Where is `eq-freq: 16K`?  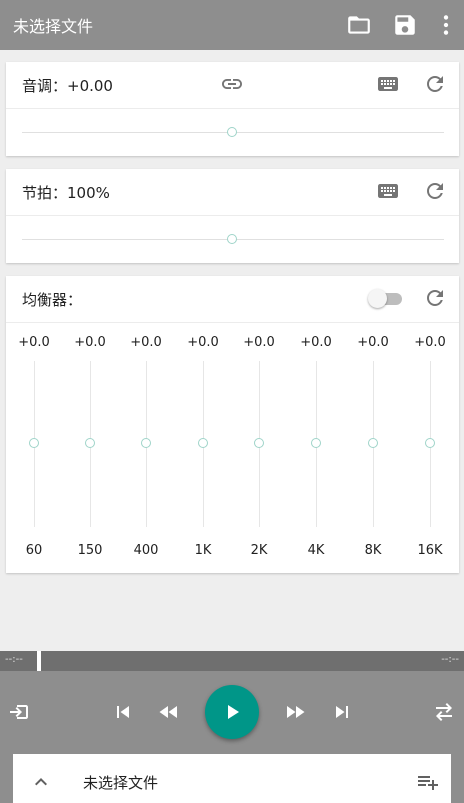
eq-freq: 16K is located at coordinates (430, 550).